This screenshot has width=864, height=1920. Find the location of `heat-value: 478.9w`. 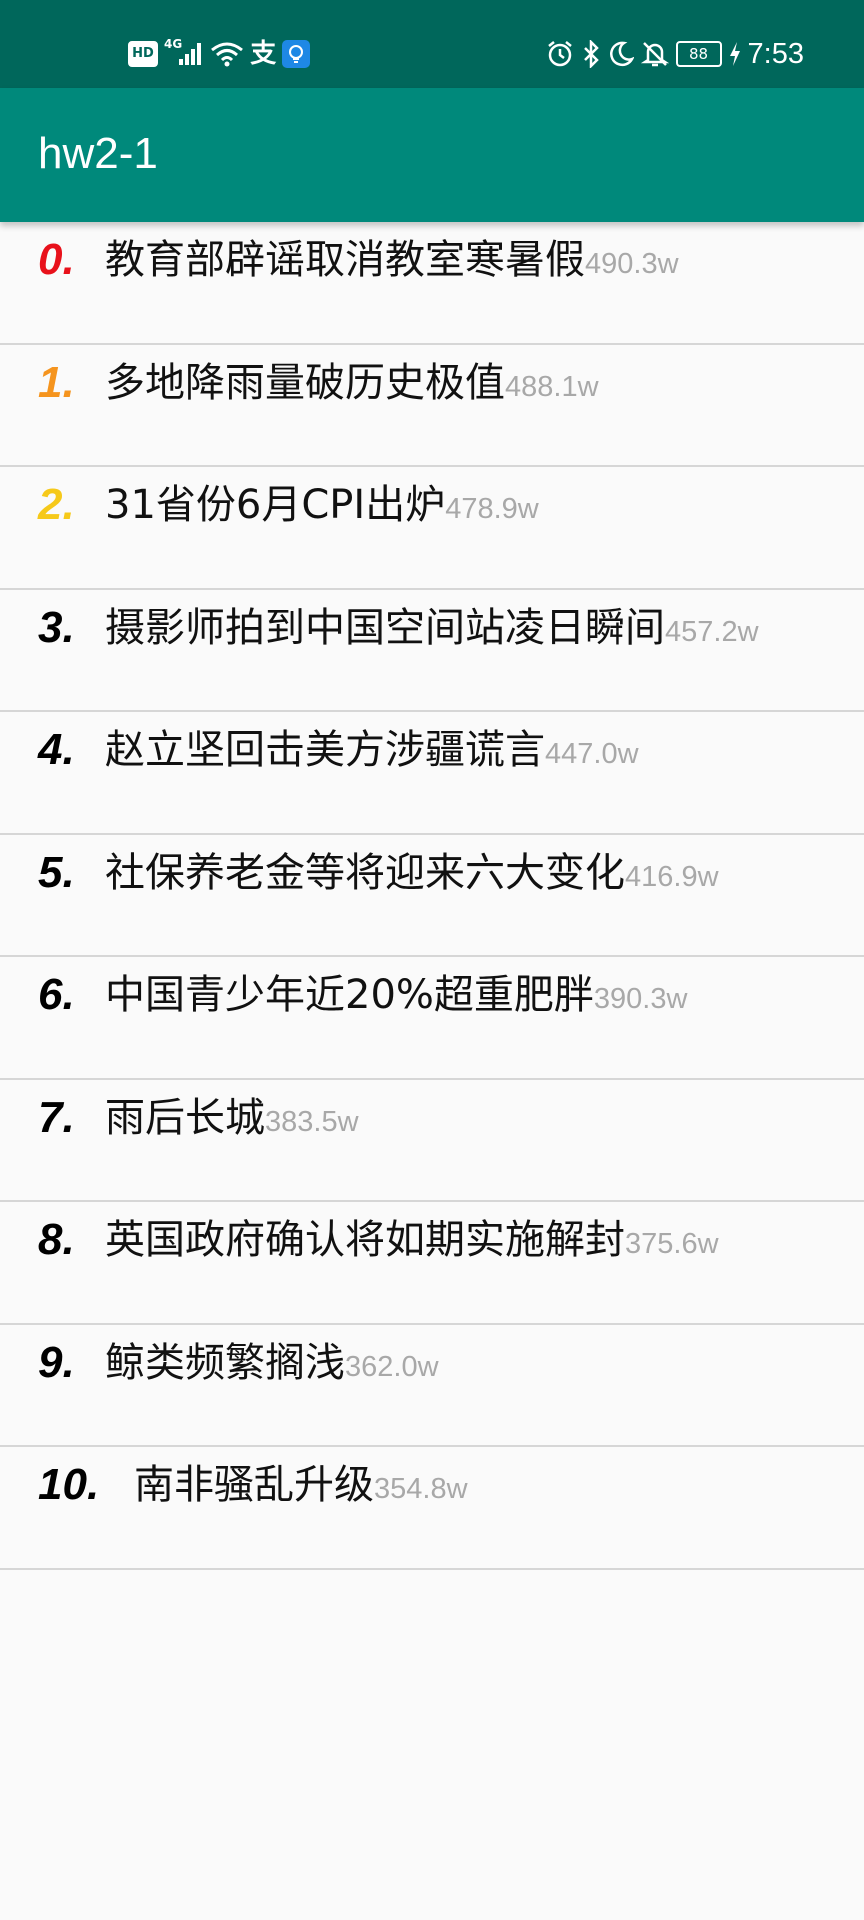

heat-value: 478.9w is located at coordinates (492, 509).